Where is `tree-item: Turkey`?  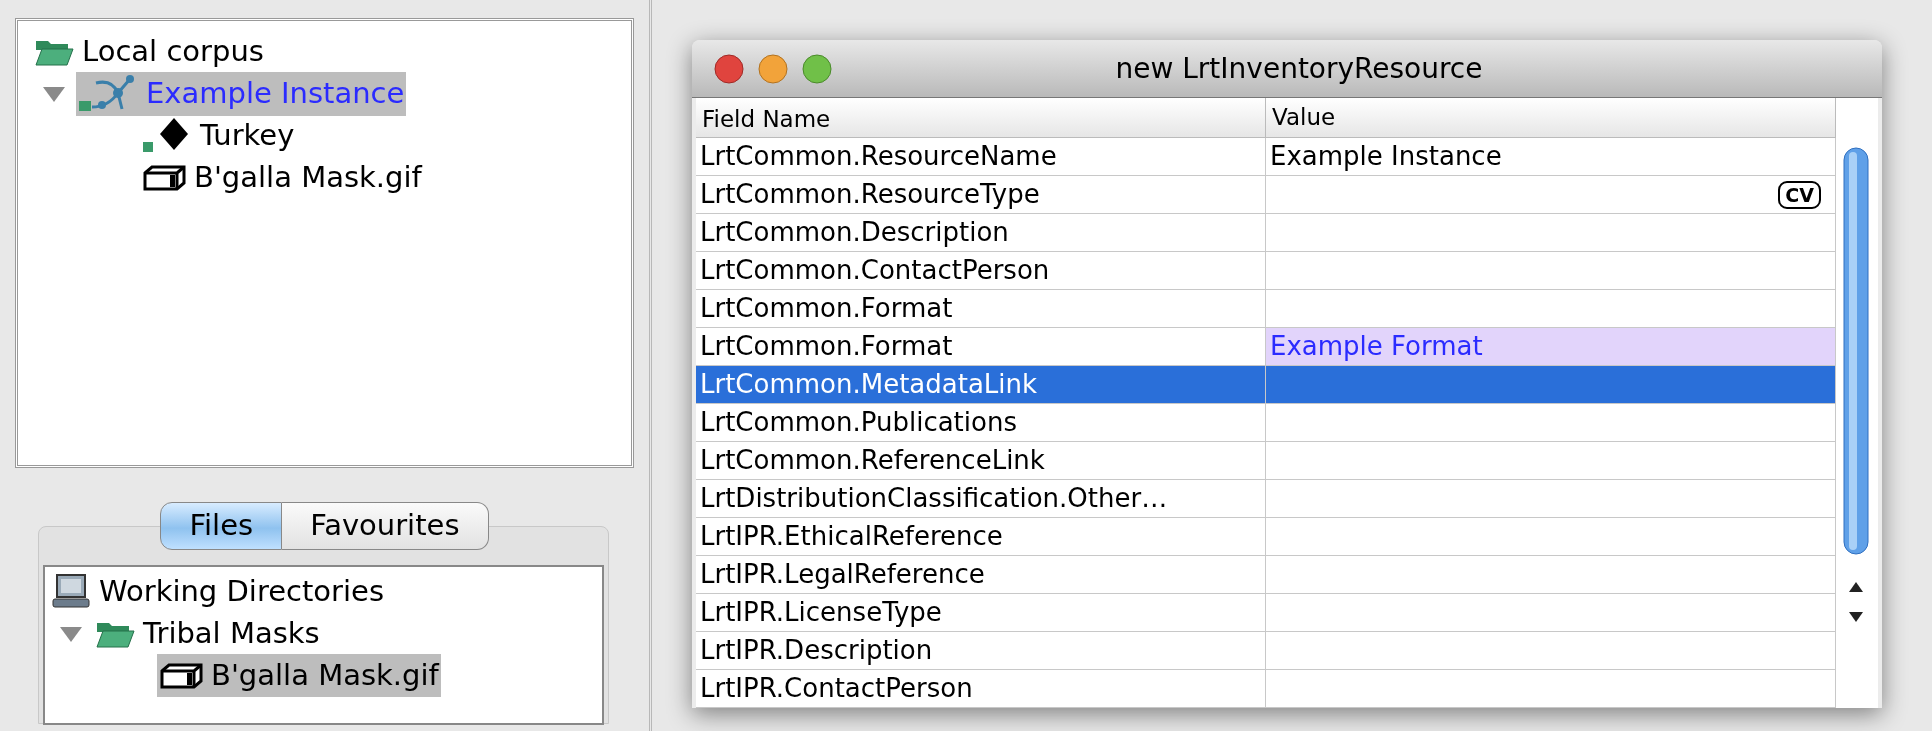
tree-item: Turkey is located at coordinates (247, 136).